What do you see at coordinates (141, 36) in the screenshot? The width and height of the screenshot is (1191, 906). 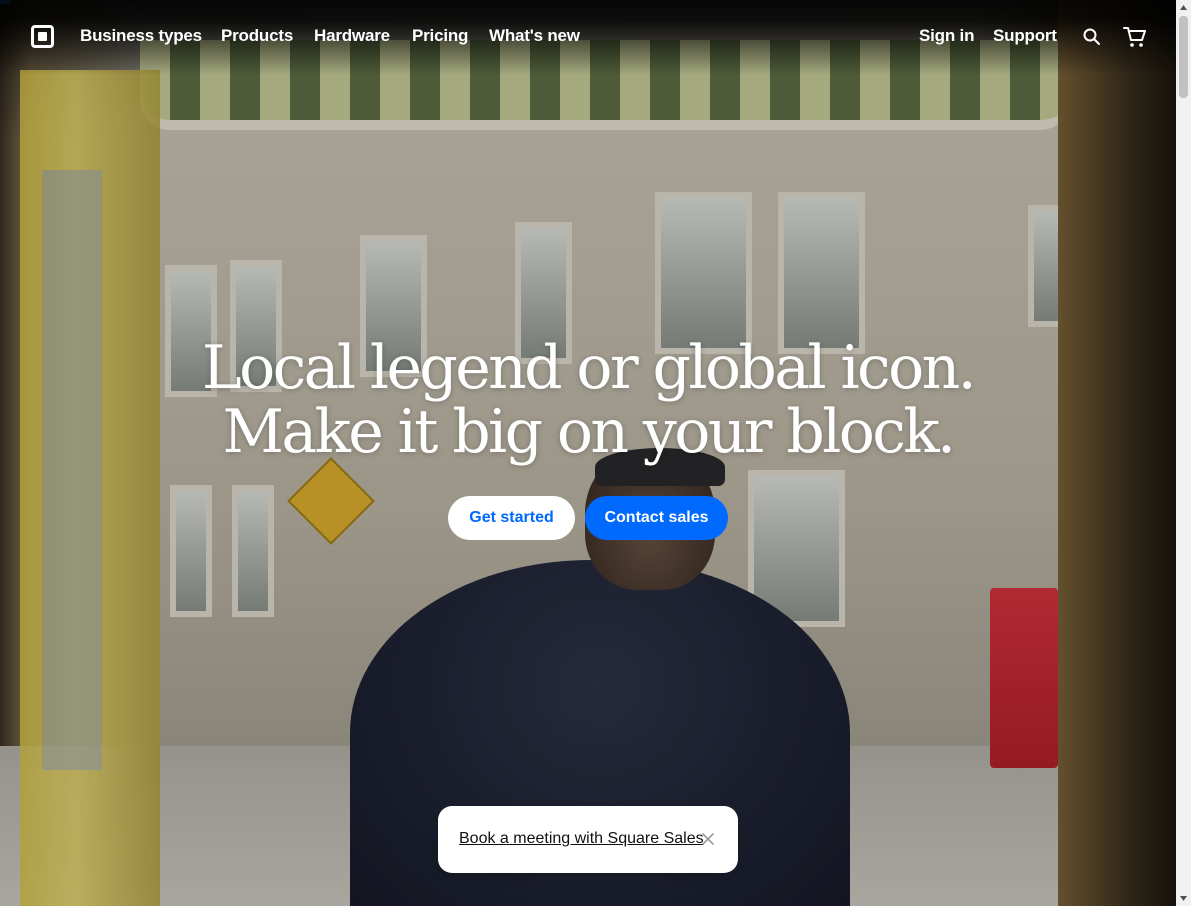 I see `nav-link-business-types: Business types` at bounding box center [141, 36].